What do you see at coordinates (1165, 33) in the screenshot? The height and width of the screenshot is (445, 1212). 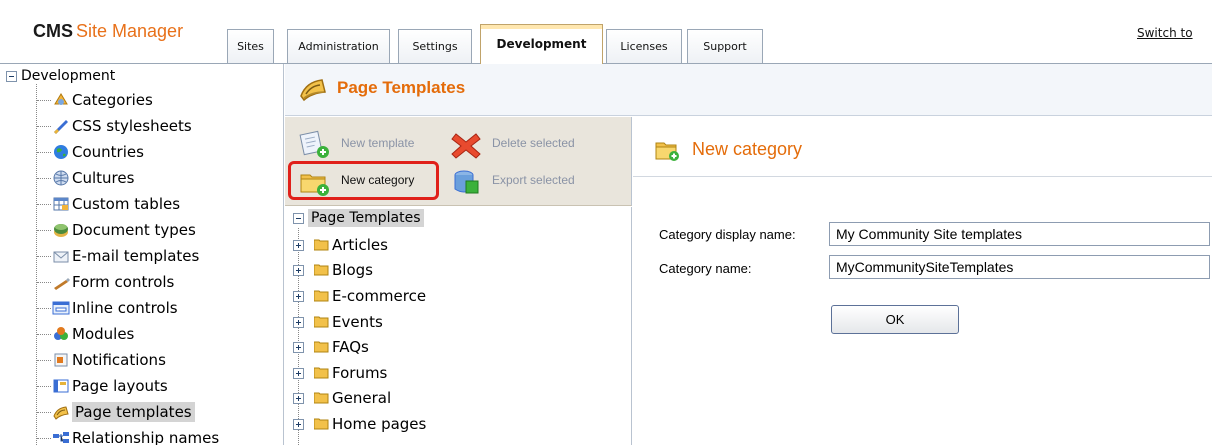 I see `switch-to-link: Switch to` at bounding box center [1165, 33].